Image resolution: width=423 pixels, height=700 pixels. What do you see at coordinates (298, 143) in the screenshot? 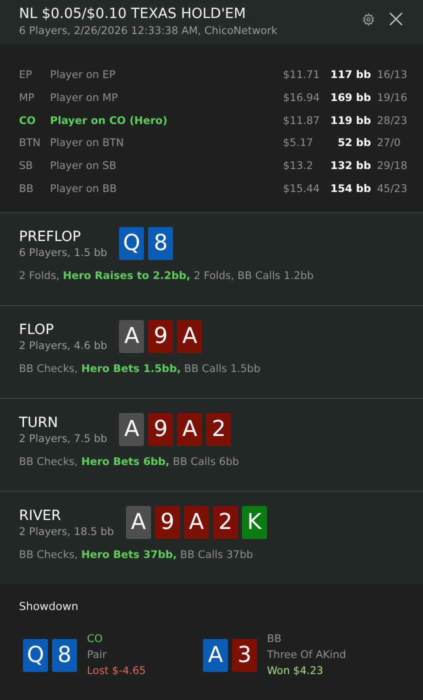
I see `stack-amount: $5.17` at bounding box center [298, 143].